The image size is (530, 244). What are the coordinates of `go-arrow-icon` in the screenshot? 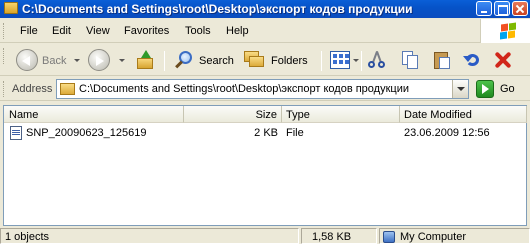 It's located at (485, 89).